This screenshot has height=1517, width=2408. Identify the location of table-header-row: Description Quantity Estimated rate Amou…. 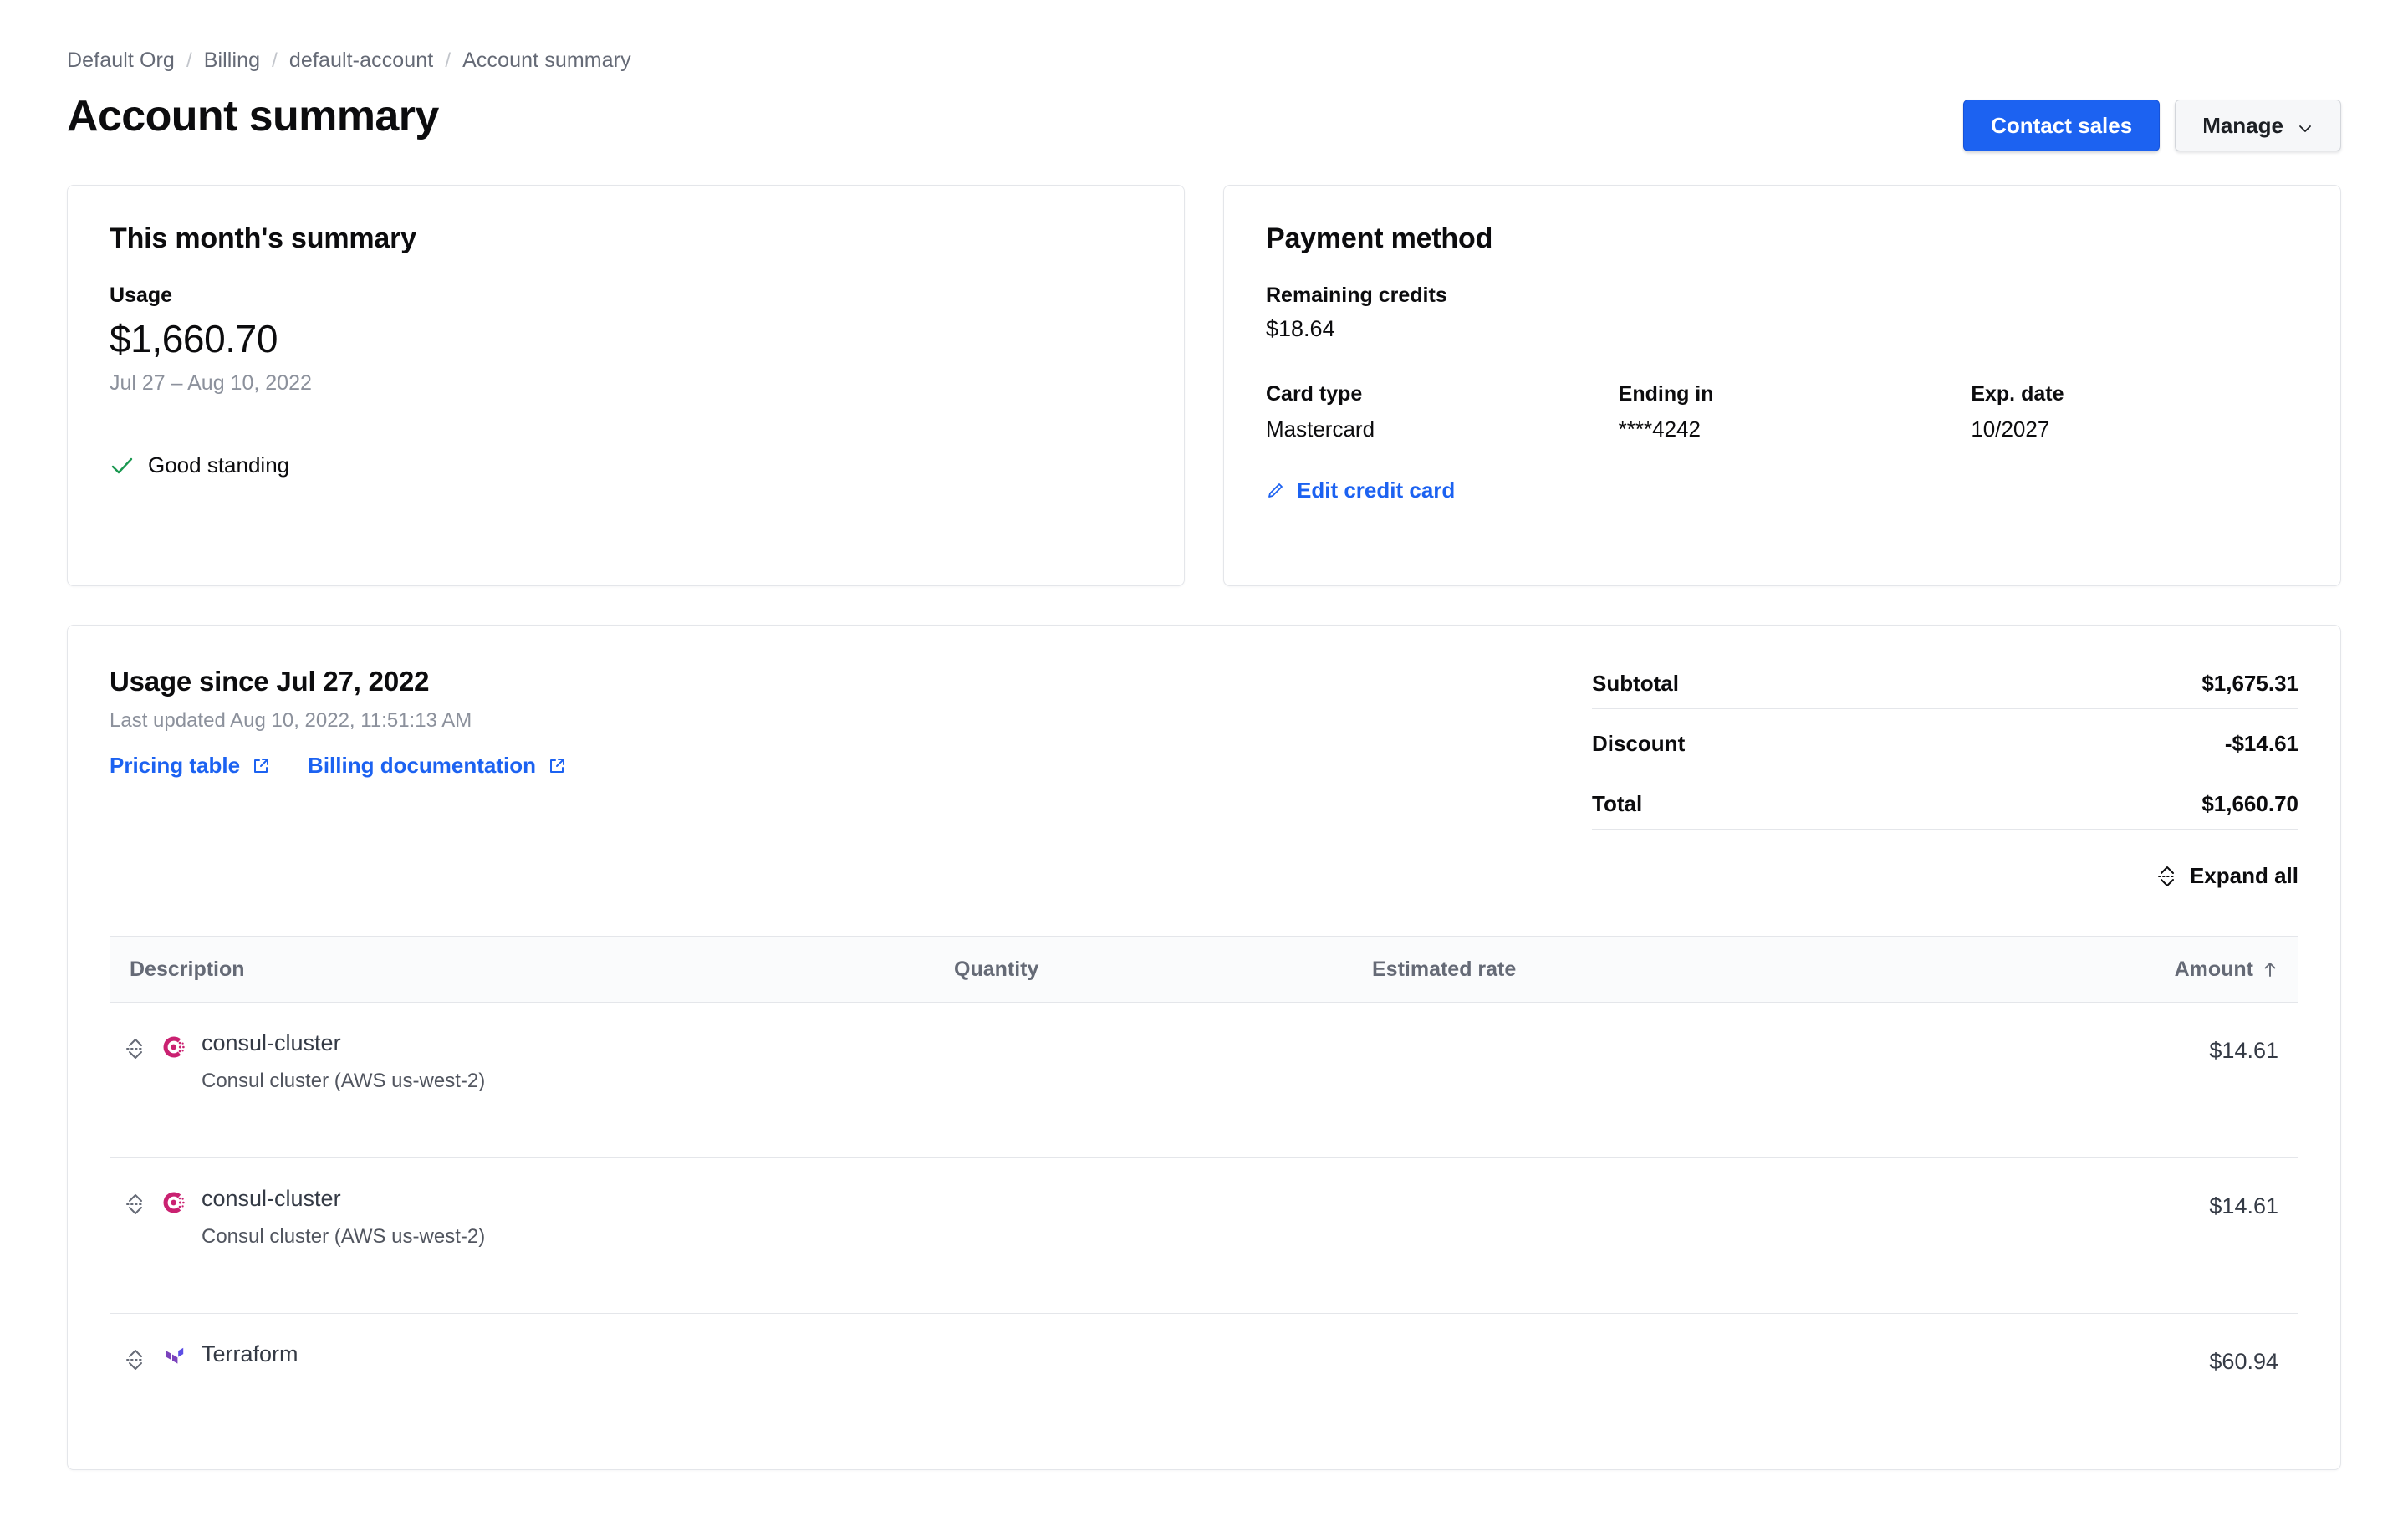
(1204, 970).